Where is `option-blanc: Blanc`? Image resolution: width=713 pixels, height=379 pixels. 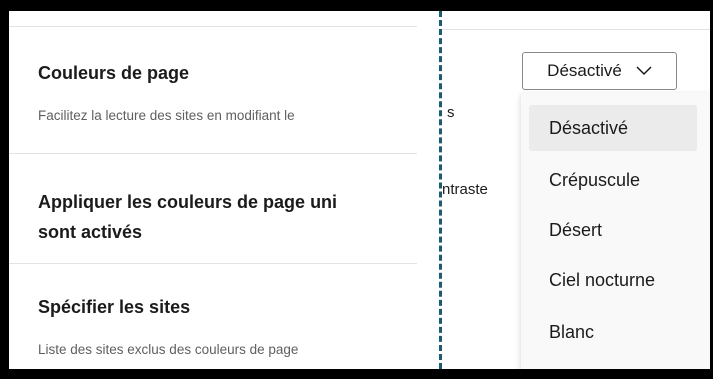
option-blanc: Blanc is located at coordinates (613, 332).